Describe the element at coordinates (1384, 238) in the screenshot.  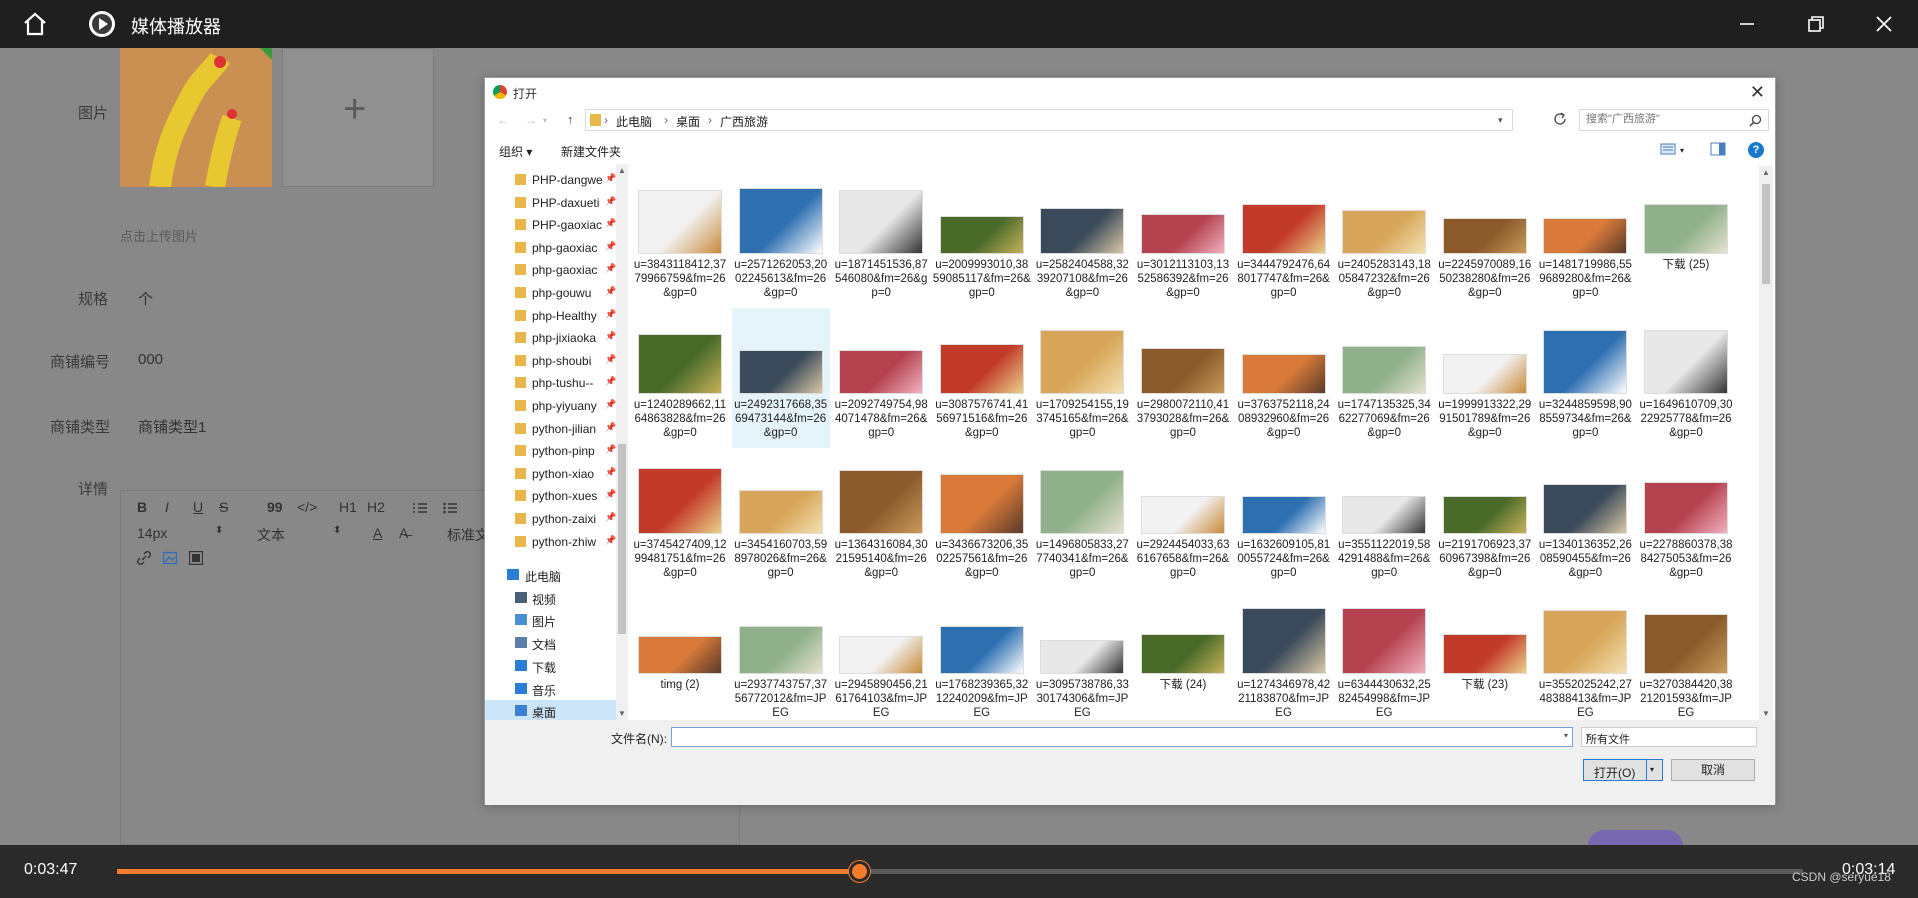
I see `file-item: u=2405283143,1805847232&fm=26&gp=0` at that location.